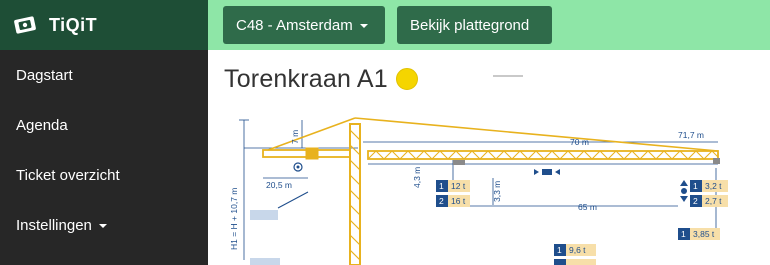 The height and width of the screenshot is (265, 770). What do you see at coordinates (458, 186) in the screenshot?
I see `load-value: 12 t` at bounding box center [458, 186].